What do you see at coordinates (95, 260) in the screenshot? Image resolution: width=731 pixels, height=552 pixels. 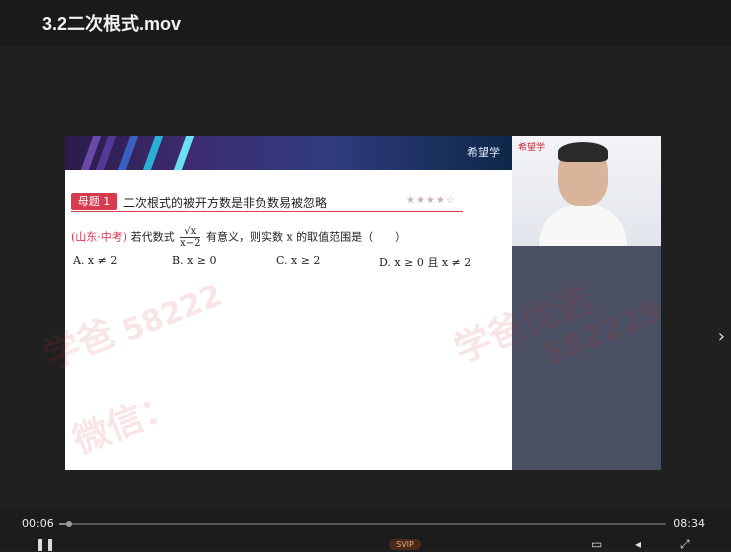 I see `option-a: A. x ≠ 2` at bounding box center [95, 260].